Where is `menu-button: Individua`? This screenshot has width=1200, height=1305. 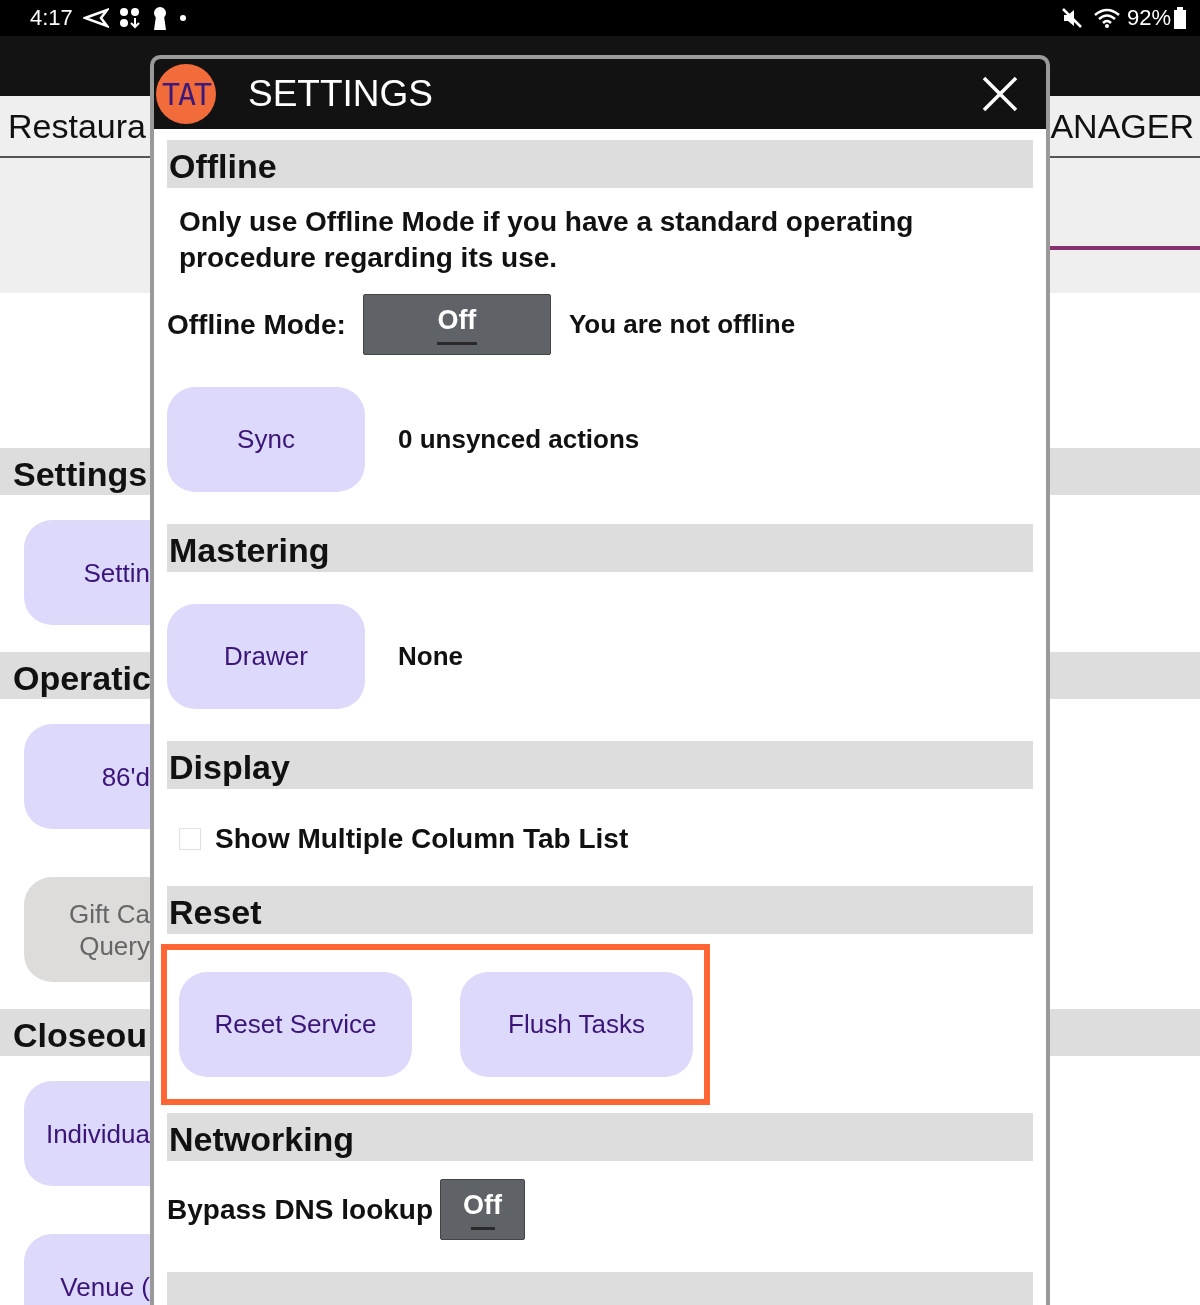 menu-button: Individua is located at coordinates (87, 1133).